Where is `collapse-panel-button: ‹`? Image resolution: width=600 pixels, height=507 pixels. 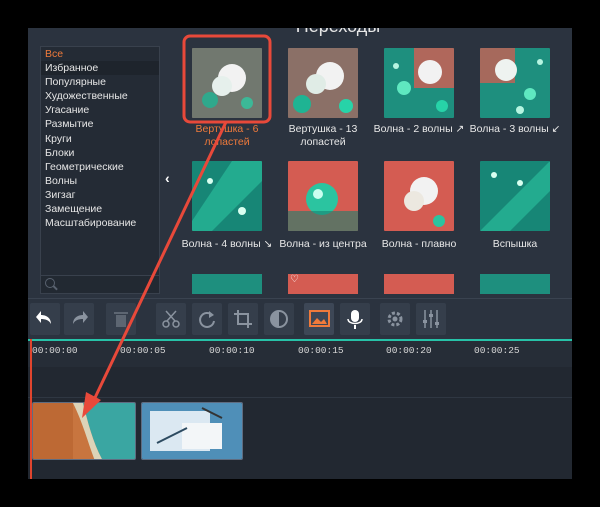 collapse-panel-button: ‹ is located at coordinates (170, 170).